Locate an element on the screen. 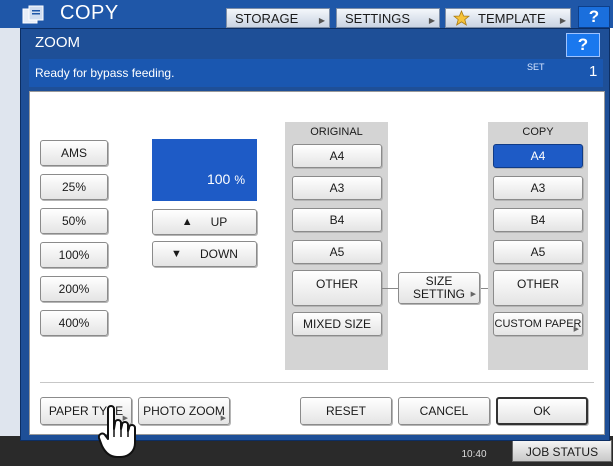  zoom-value: 100% is located at coordinates (226, 179).